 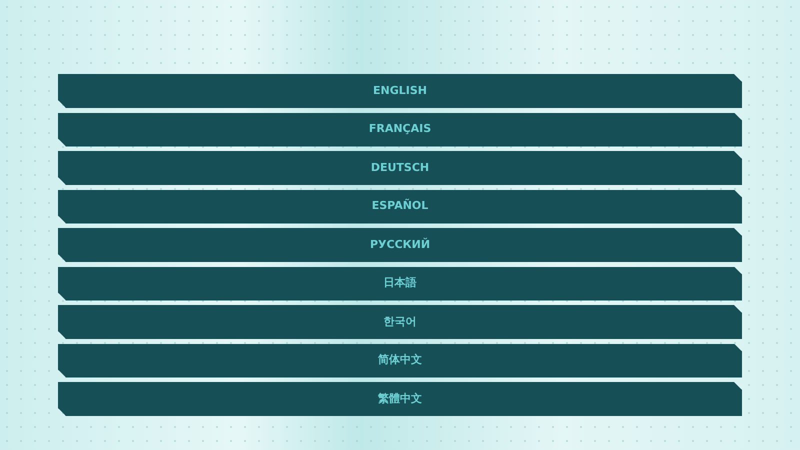 What do you see at coordinates (400, 245) in the screenshot?
I see `language-button: РУССКИЙ` at bounding box center [400, 245].